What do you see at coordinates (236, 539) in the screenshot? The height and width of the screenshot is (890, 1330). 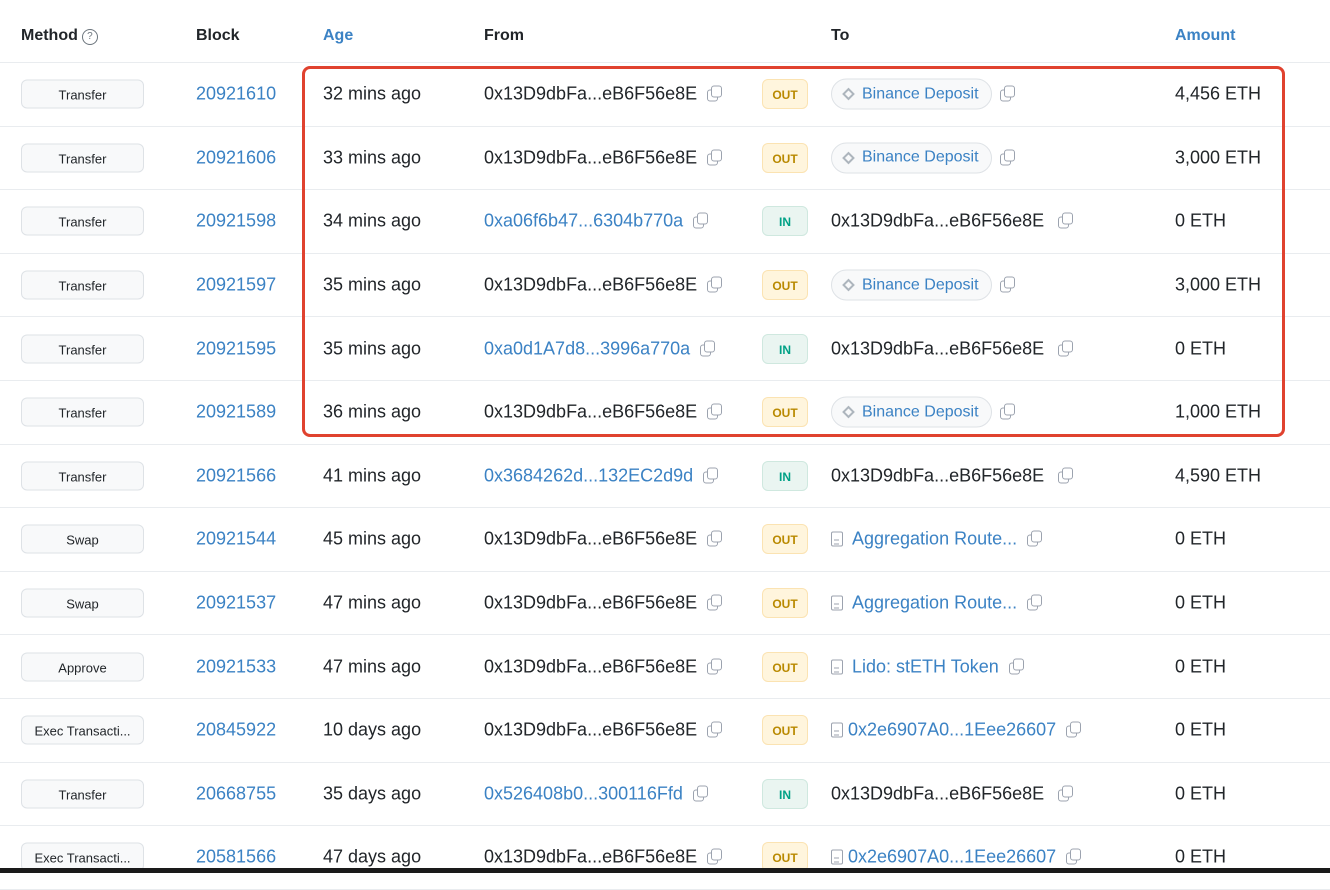 I see `block-link: 20921544` at bounding box center [236, 539].